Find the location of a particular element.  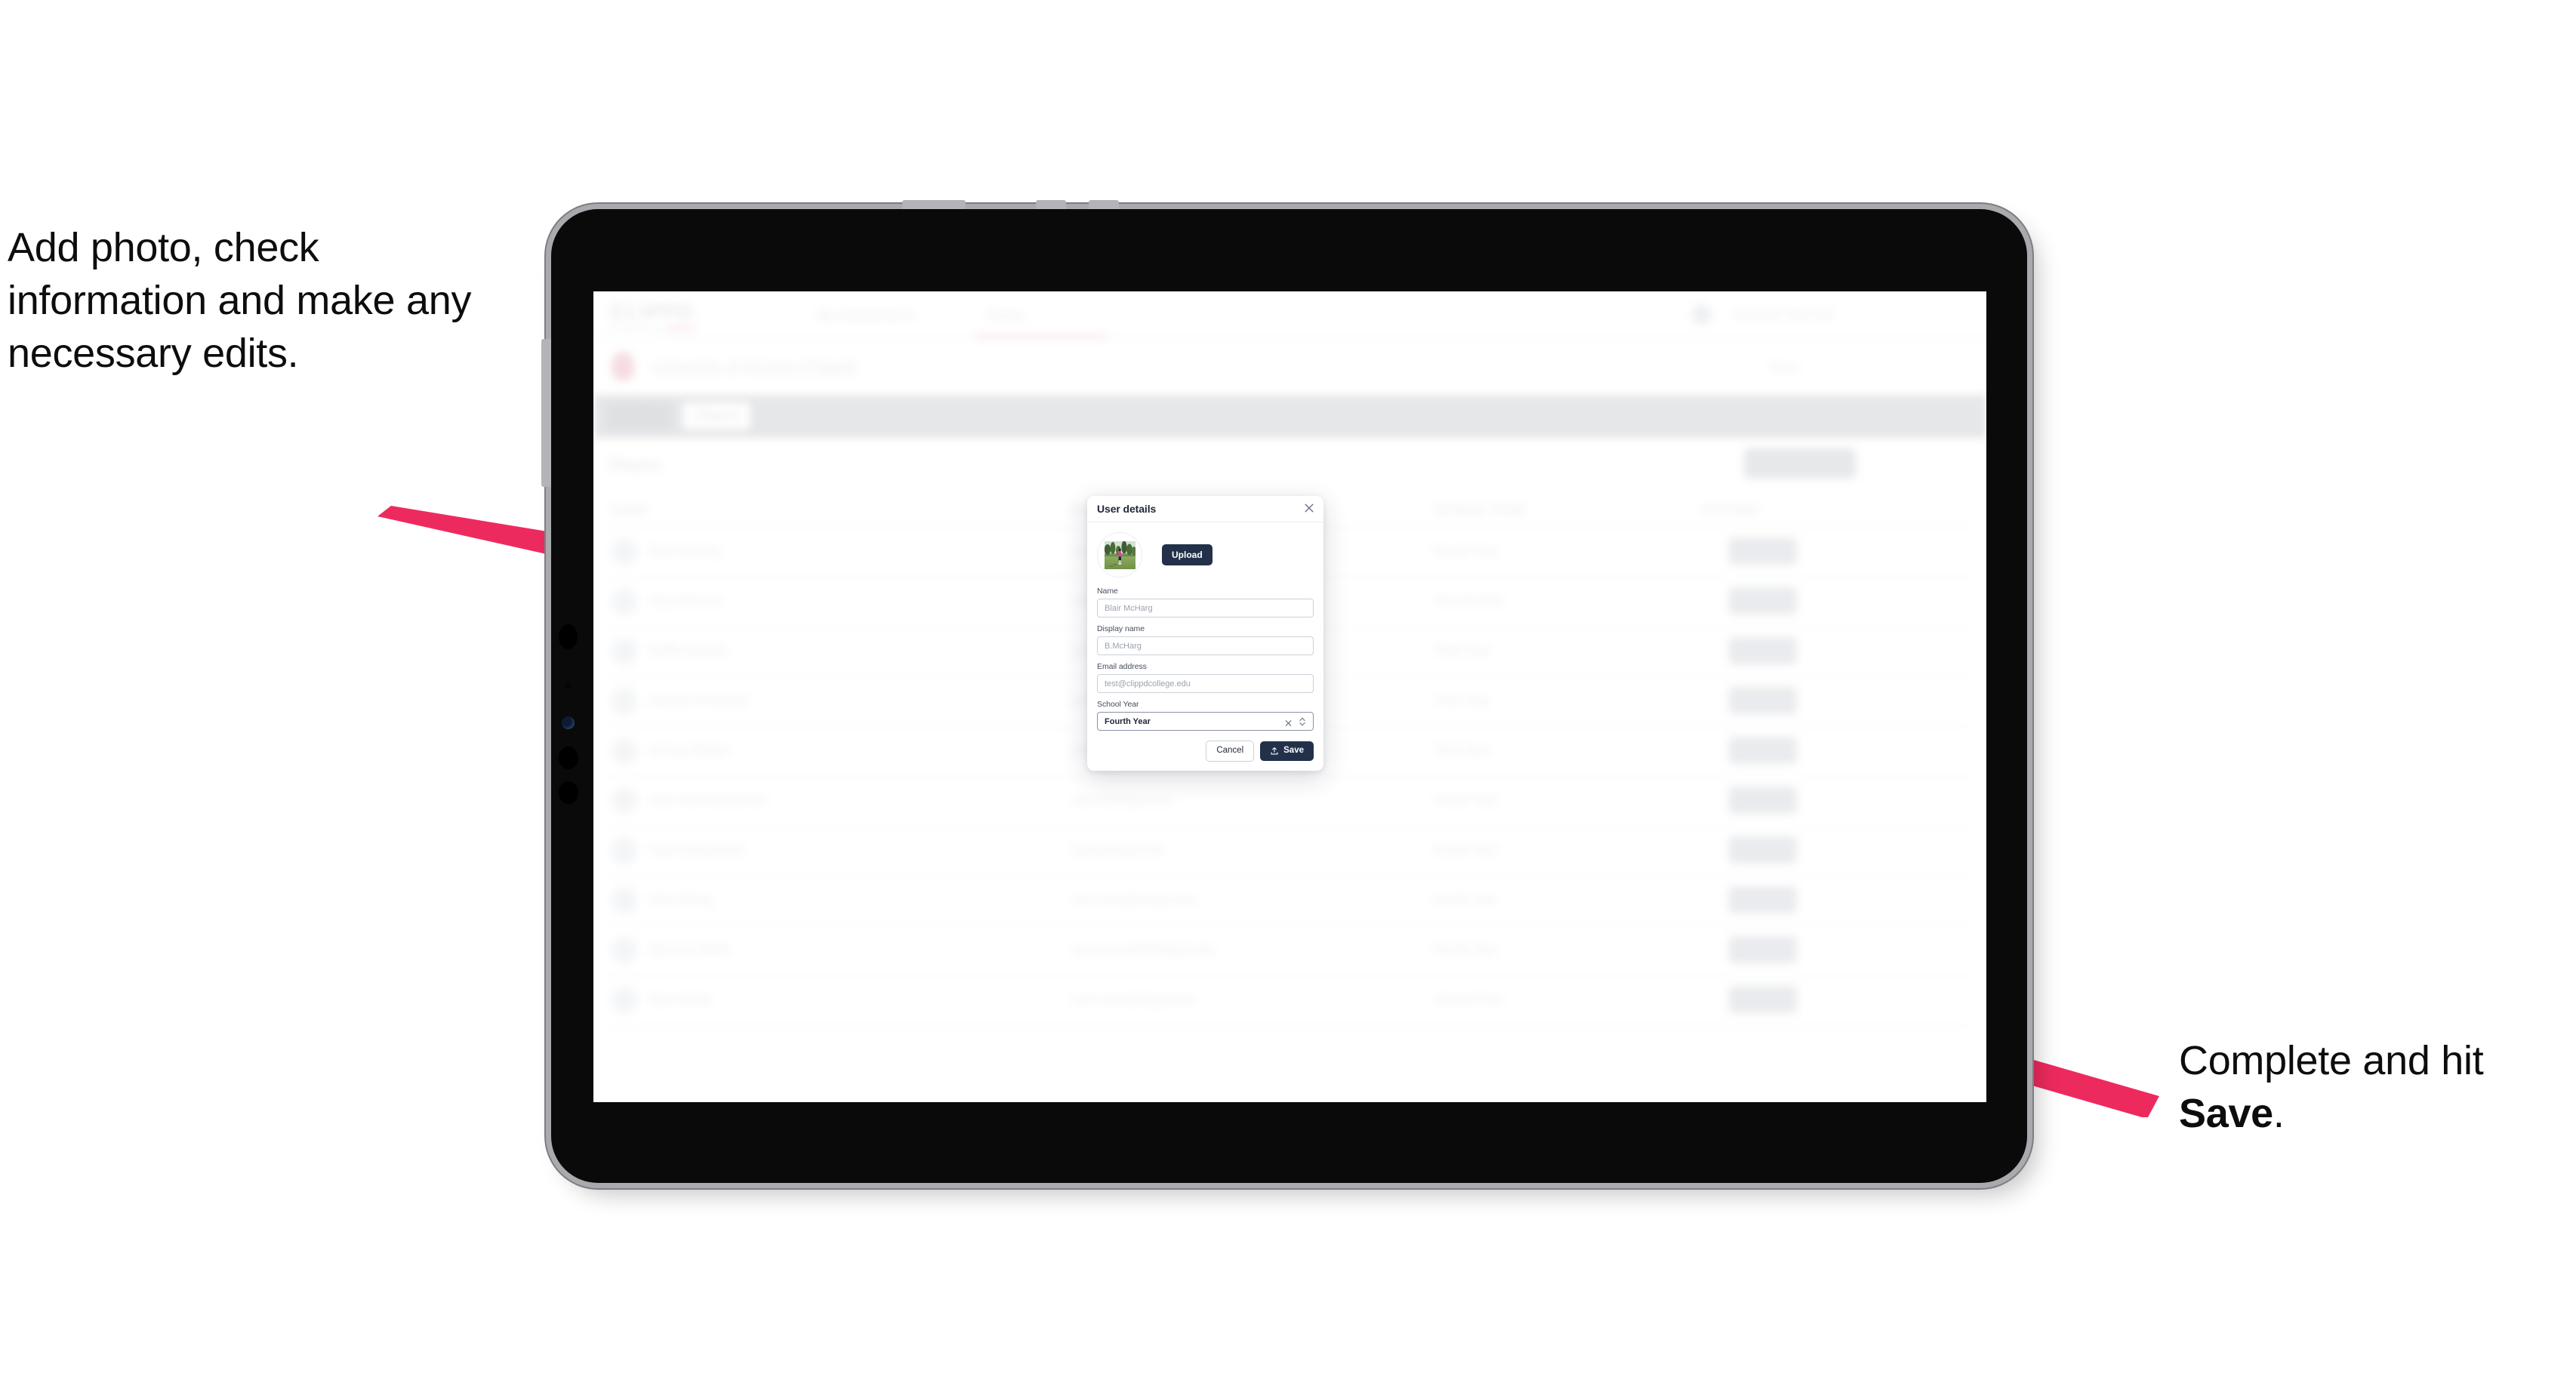

modal-actions: Cancel Save is located at coordinates (1205, 751).